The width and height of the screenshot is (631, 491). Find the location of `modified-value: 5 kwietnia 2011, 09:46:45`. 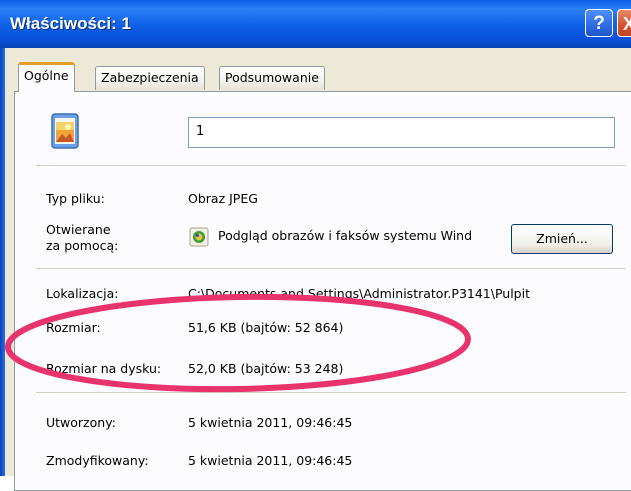

modified-value: 5 kwietnia 2011, 09:46:45 is located at coordinates (270, 460).